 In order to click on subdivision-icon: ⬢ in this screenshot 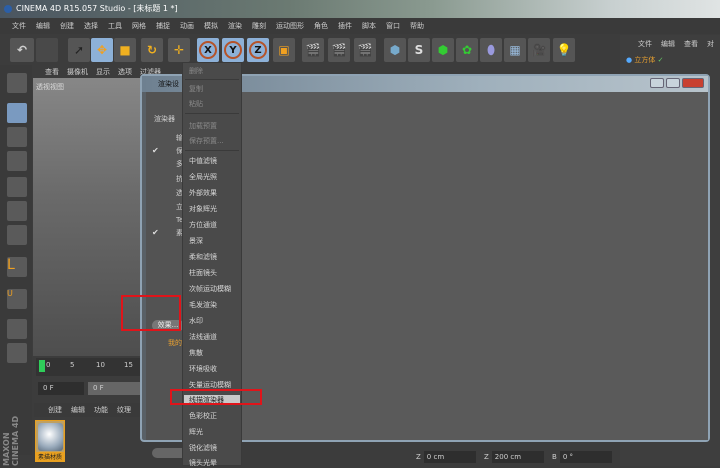, I will do `click(443, 50)`.